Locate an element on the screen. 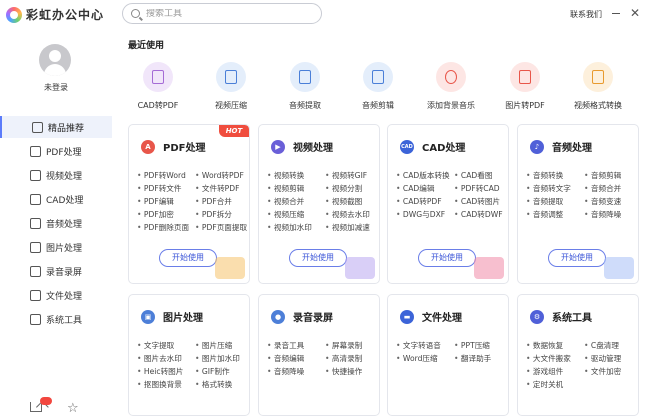 The height and width of the screenshot is (416, 650). feature-link: 音频剪辑 is located at coordinates (611, 176).